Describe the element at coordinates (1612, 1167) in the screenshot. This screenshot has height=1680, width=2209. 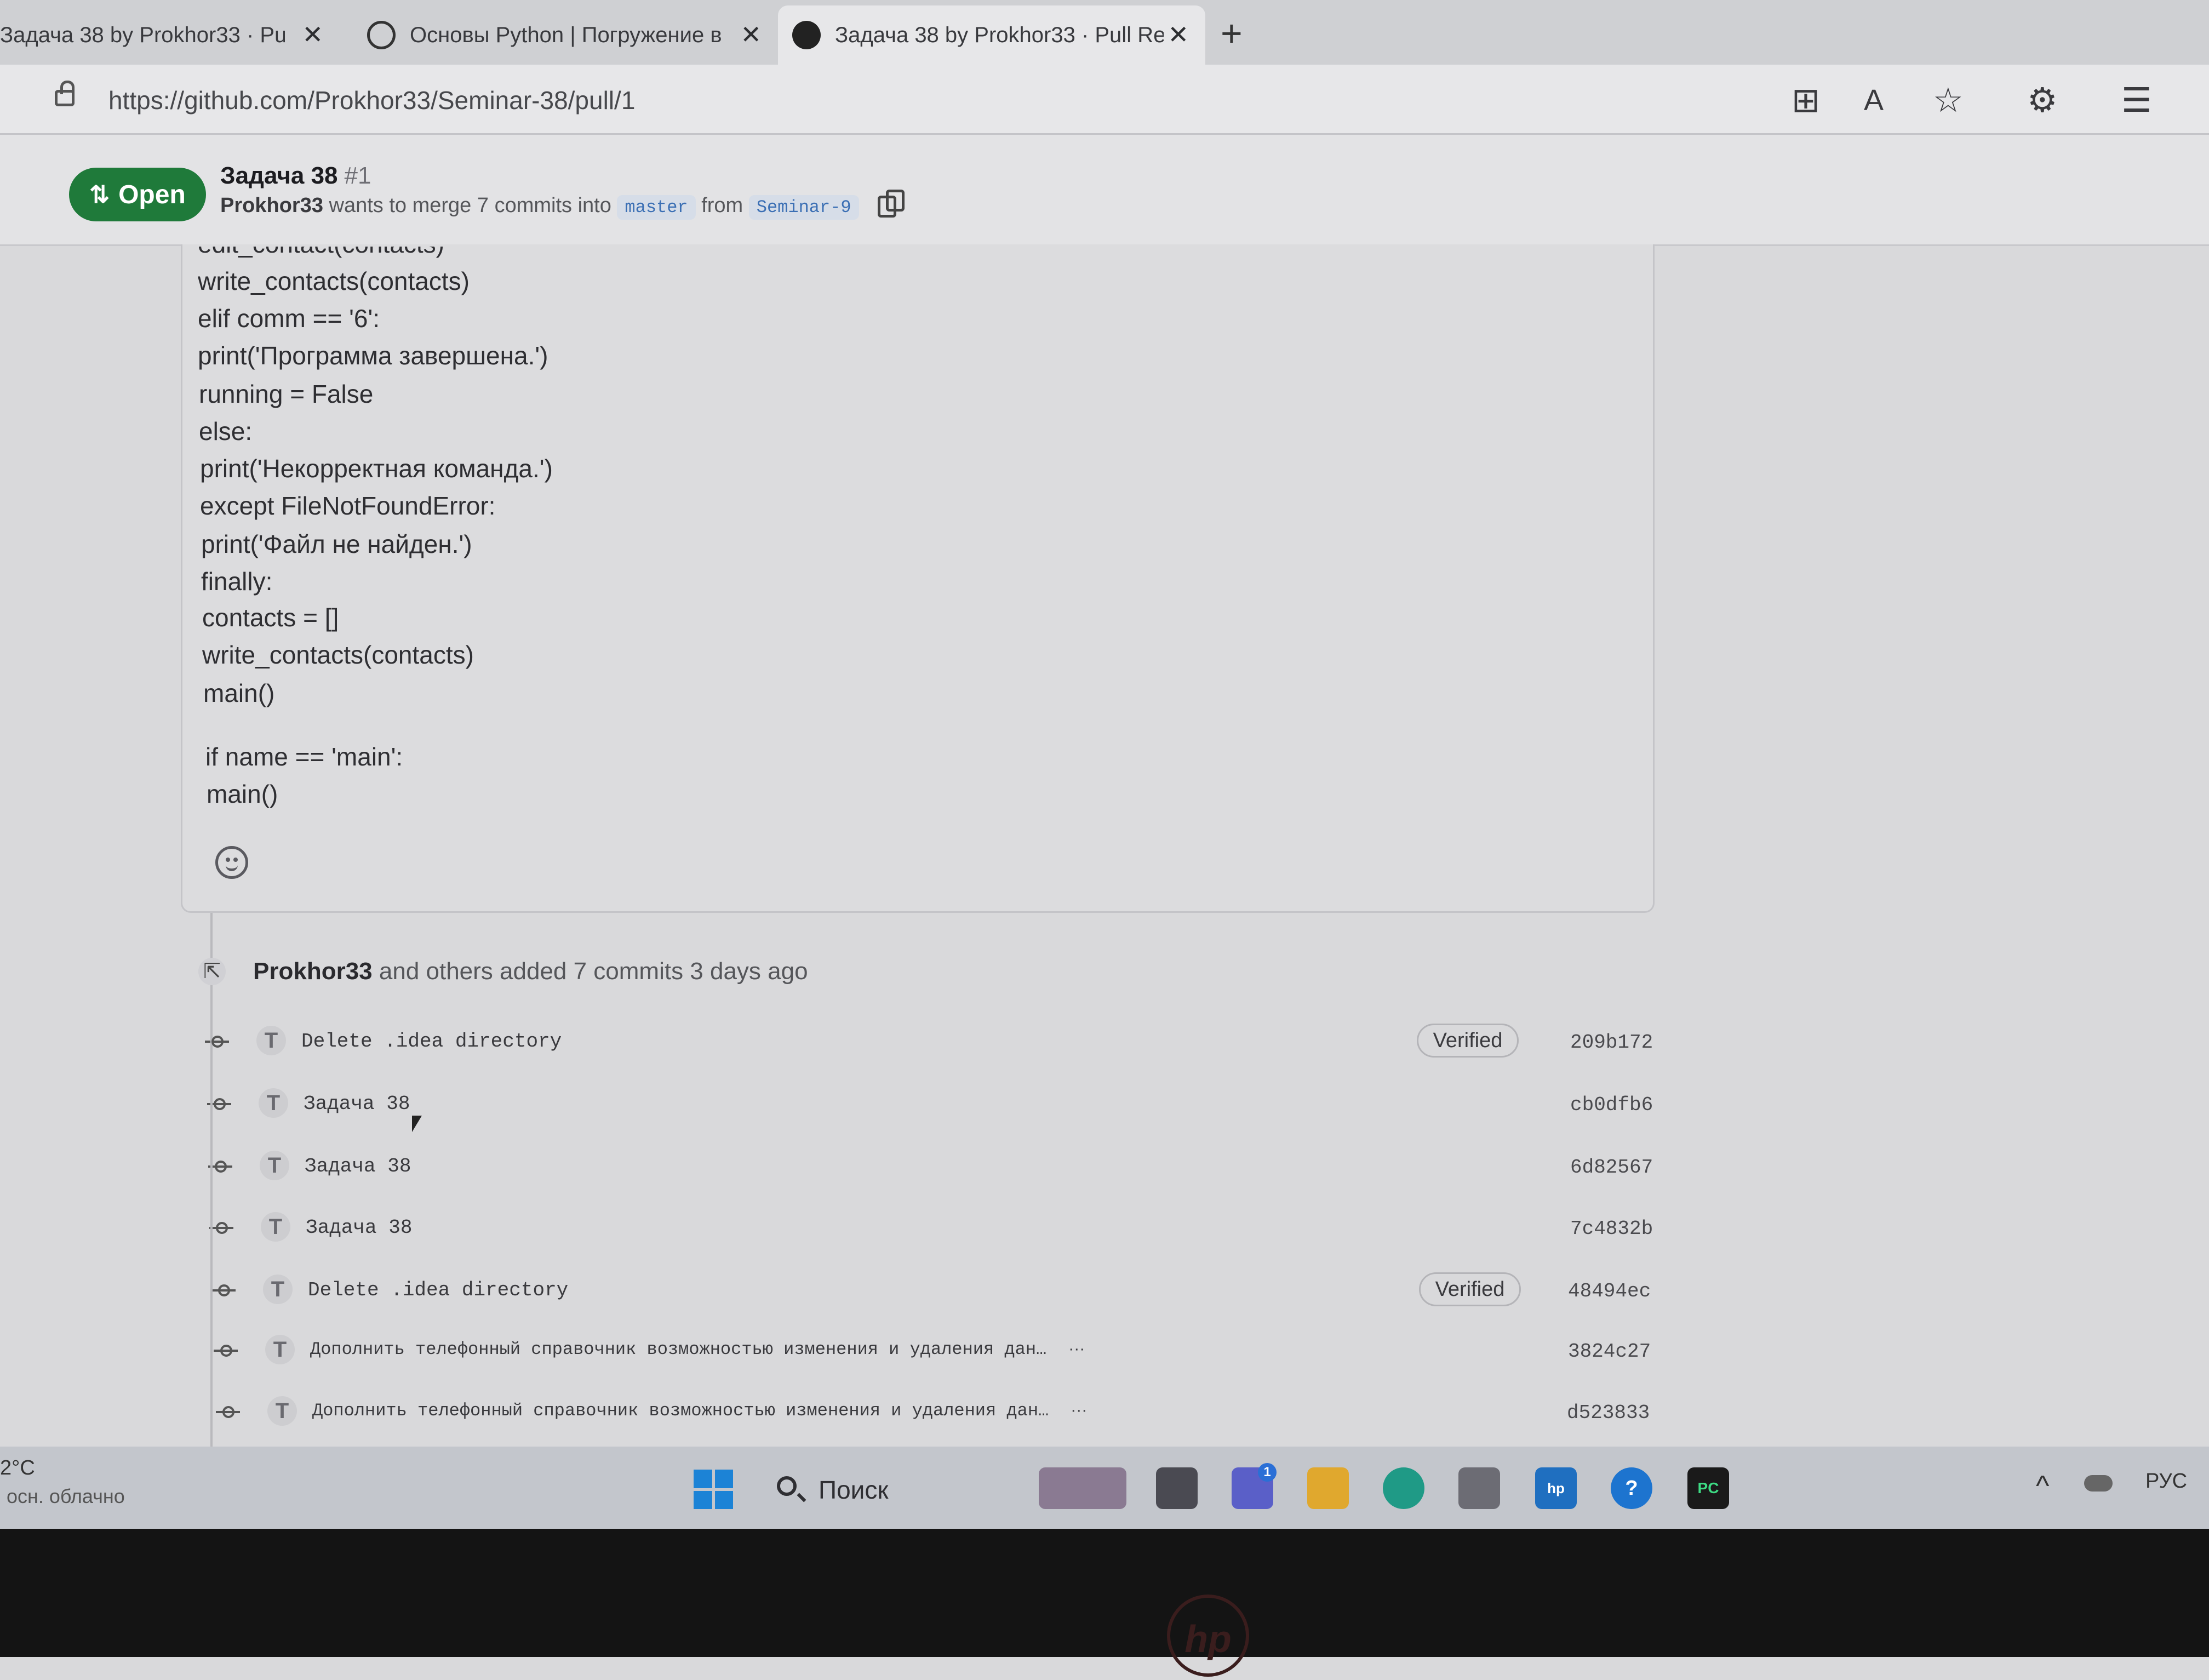
I see `commit-sha-link: 6d82567` at that location.